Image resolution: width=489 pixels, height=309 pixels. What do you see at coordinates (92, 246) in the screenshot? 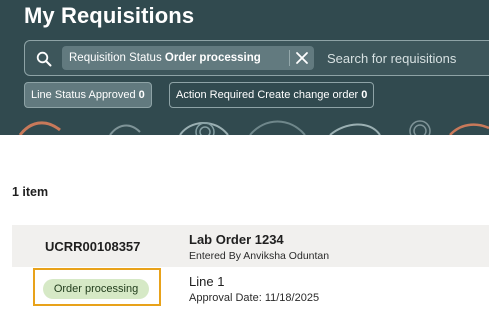
I see `requisition-number: UCRR00108357` at bounding box center [92, 246].